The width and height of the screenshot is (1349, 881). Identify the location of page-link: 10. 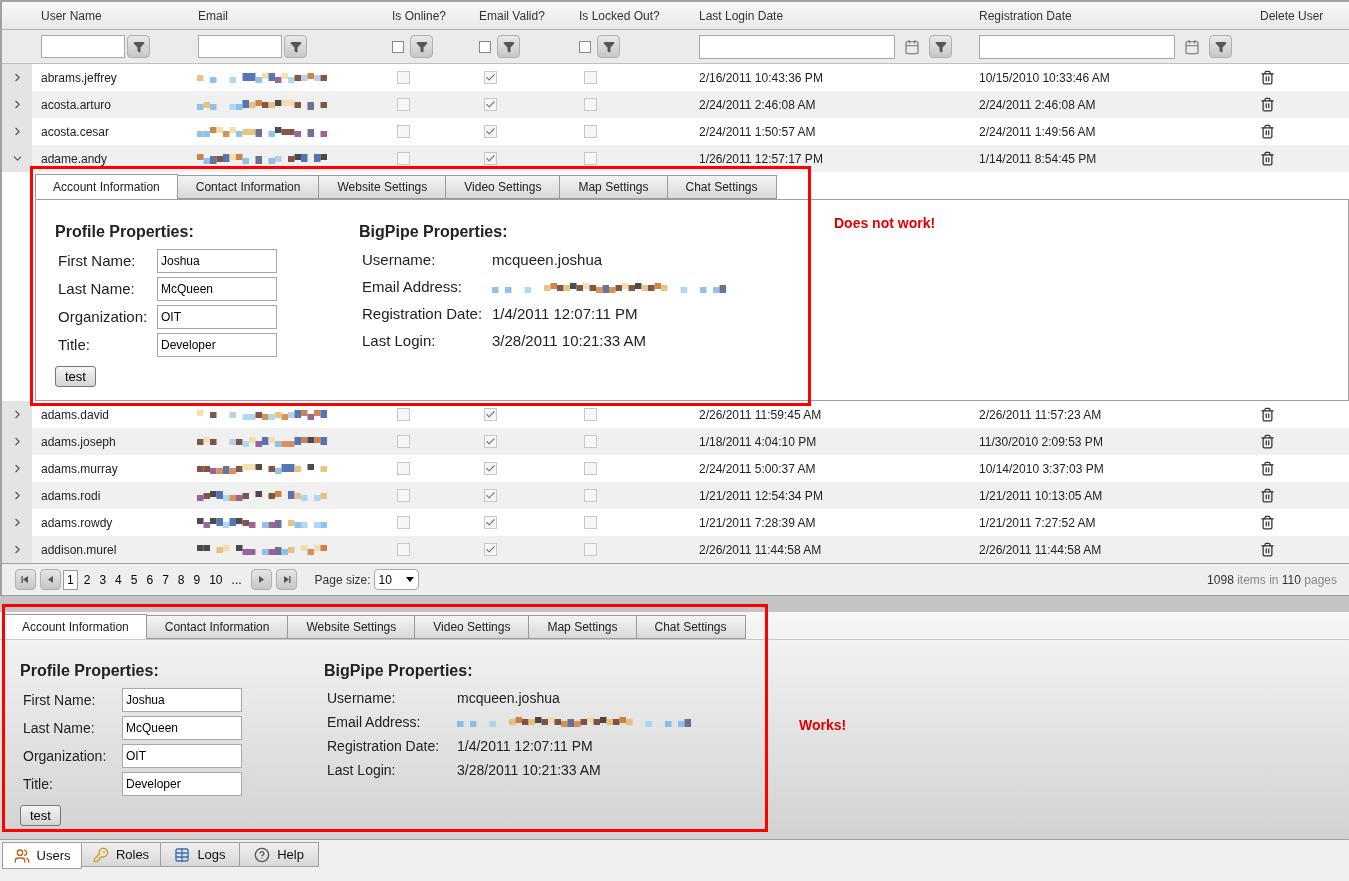
(216, 579).